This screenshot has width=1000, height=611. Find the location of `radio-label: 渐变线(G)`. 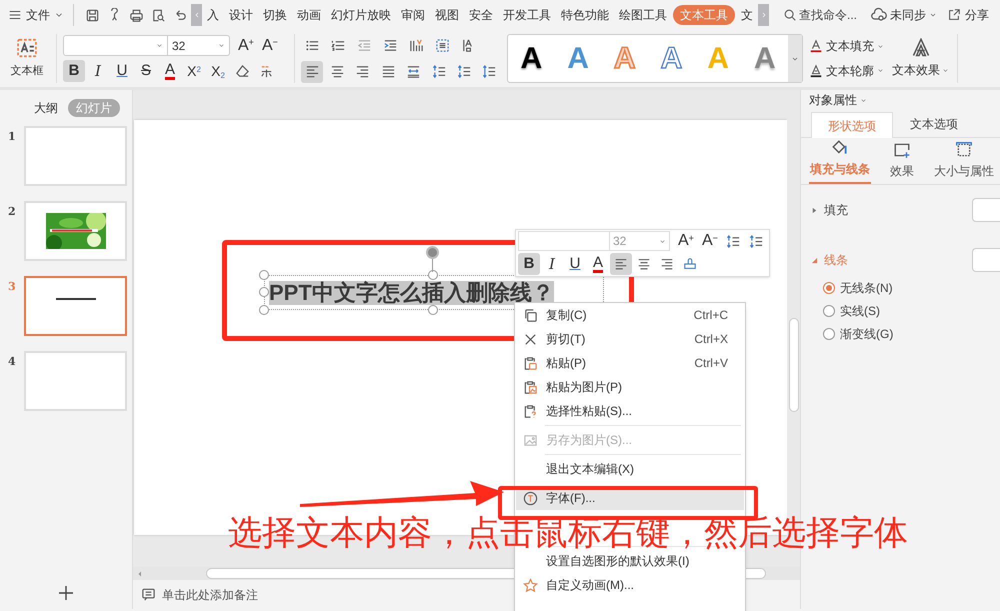

radio-label: 渐变线(G) is located at coordinates (867, 333).